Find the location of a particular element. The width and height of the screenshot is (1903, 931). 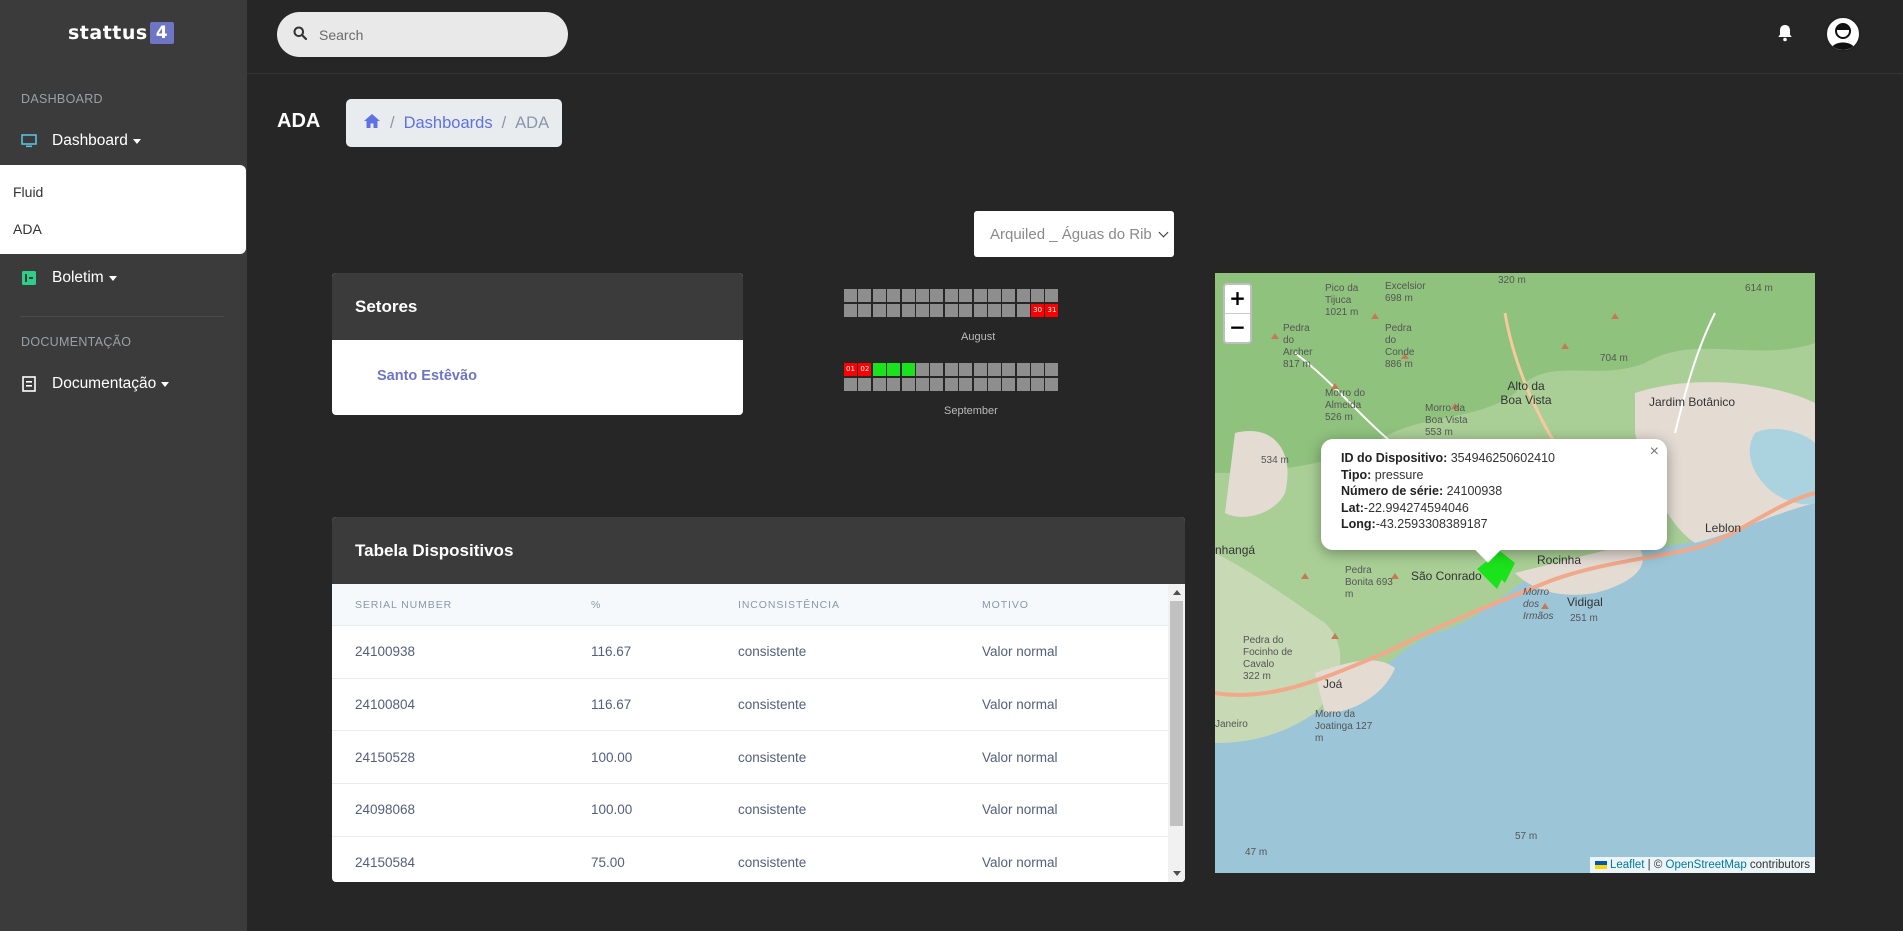

sidebar-item-dashboard: Dashboard is located at coordinates (80, 141).